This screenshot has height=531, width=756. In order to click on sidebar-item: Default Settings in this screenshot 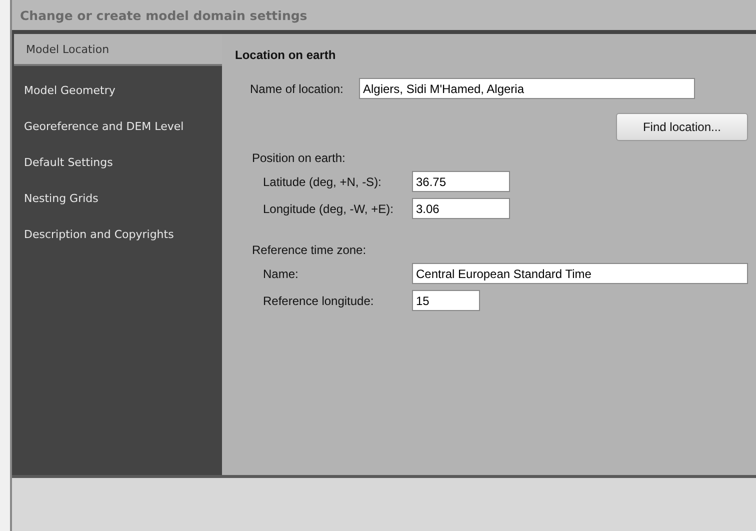, I will do `click(117, 162)`.